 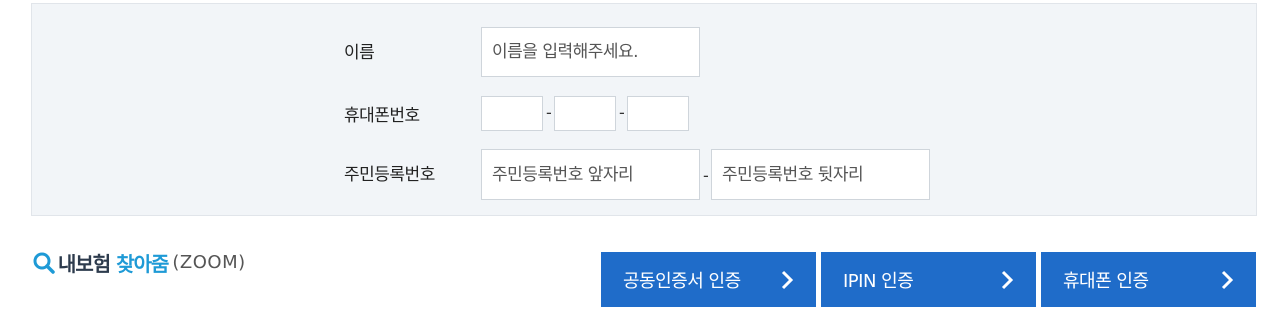 I want to click on ipin-auth-button: IPIN 인증, so click(x=928, y=279).